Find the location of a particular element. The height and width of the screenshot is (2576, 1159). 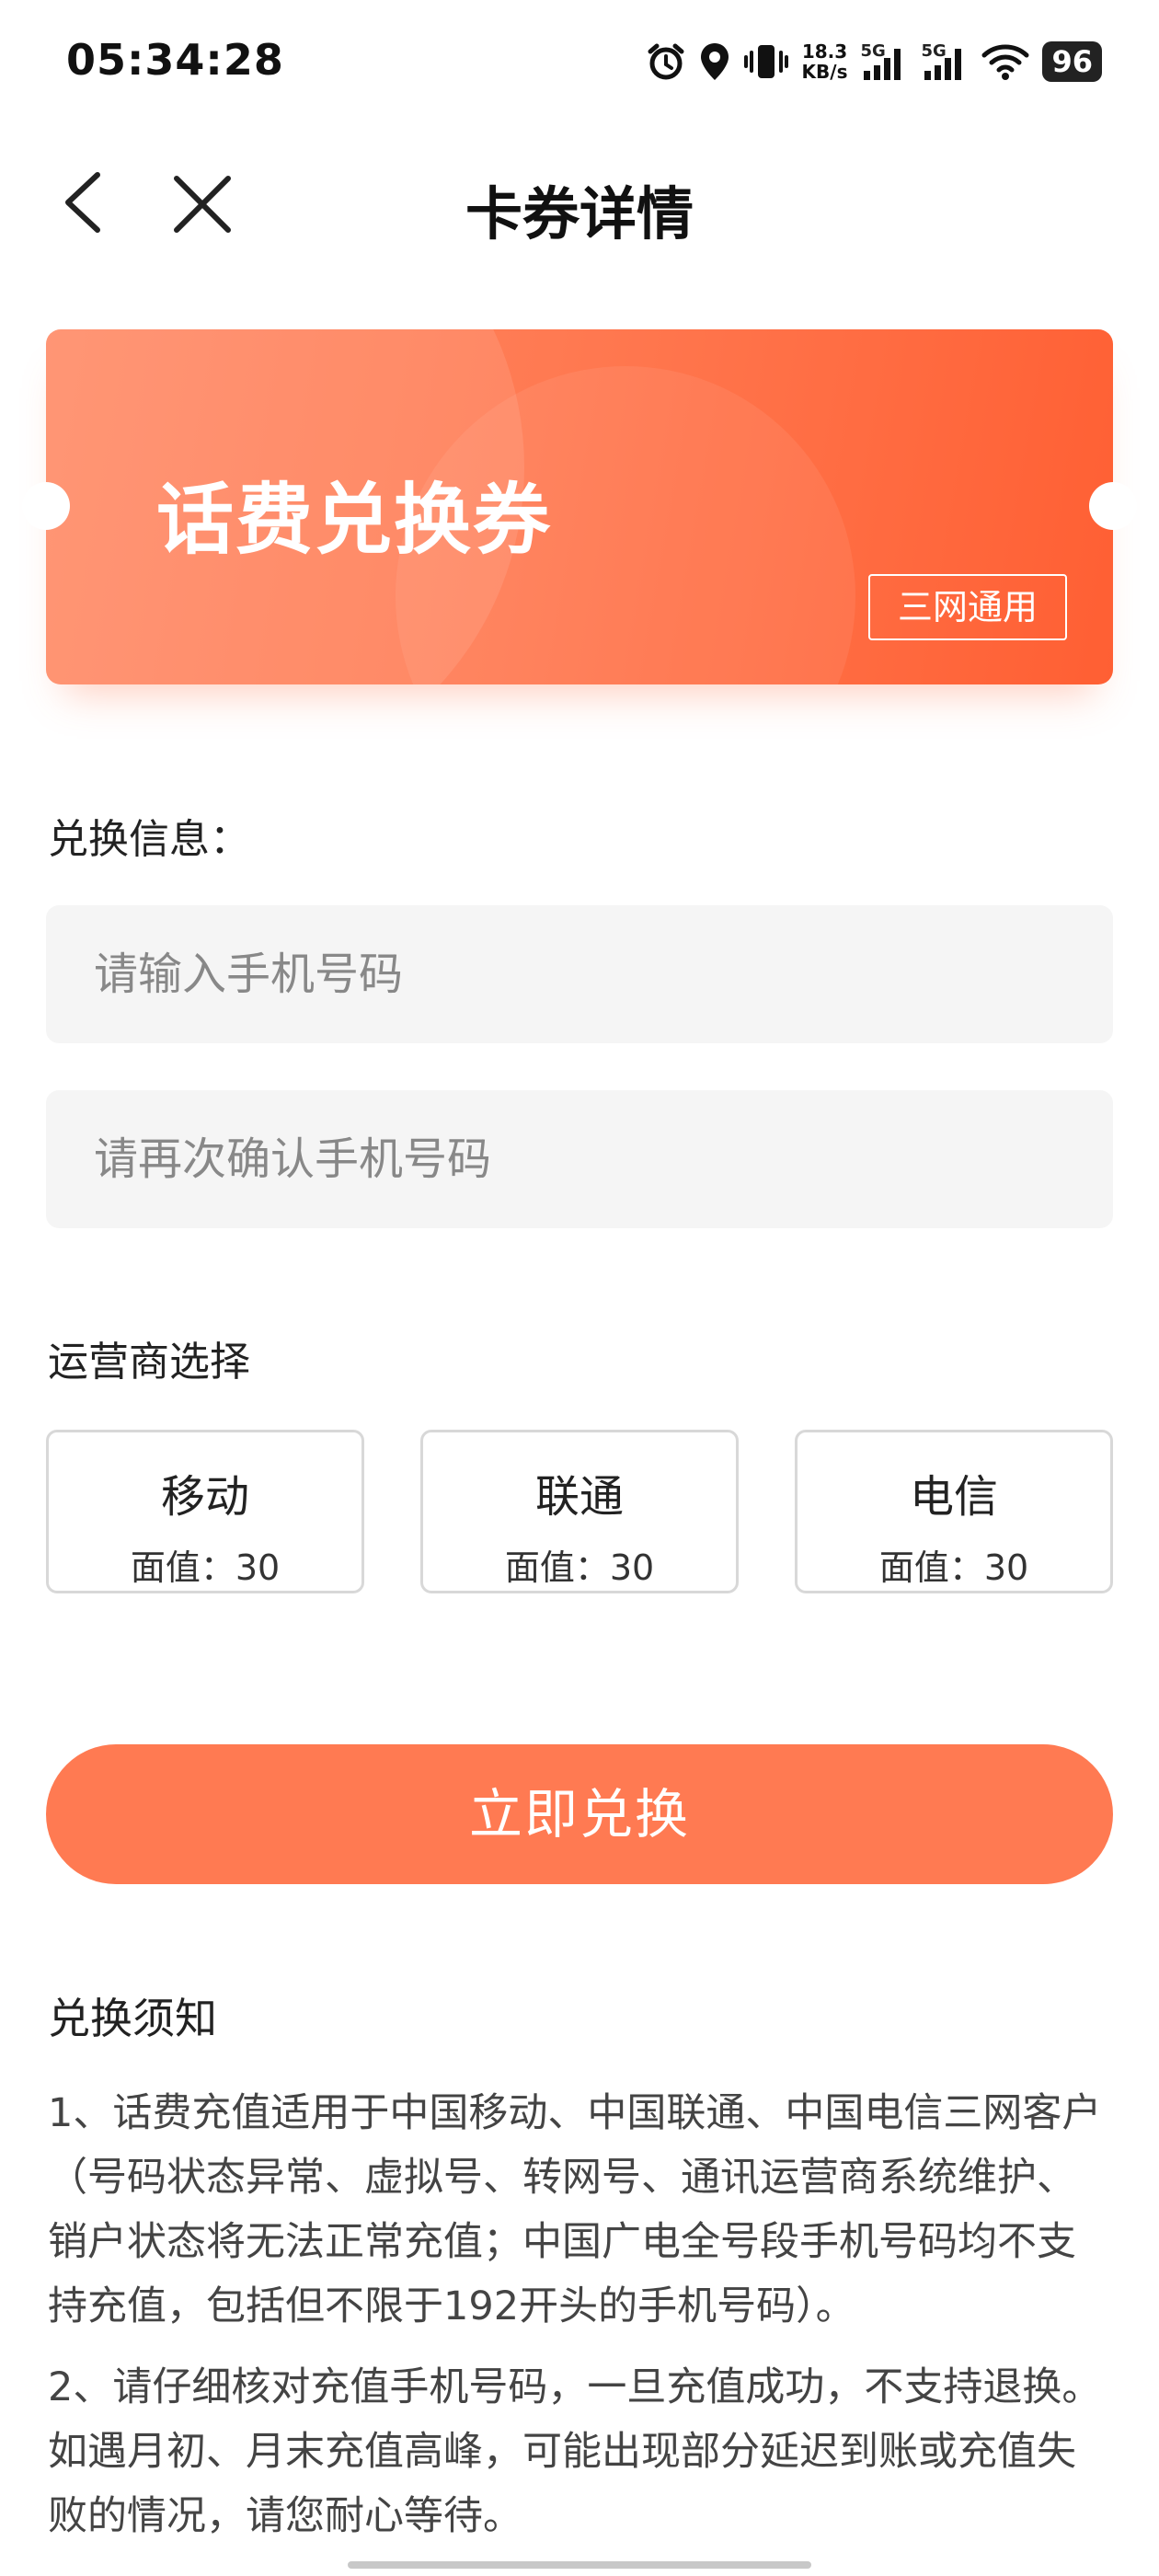

status-icons: 18.3 KB/s 5G 5G 96 is located at coordinates (874, 61).